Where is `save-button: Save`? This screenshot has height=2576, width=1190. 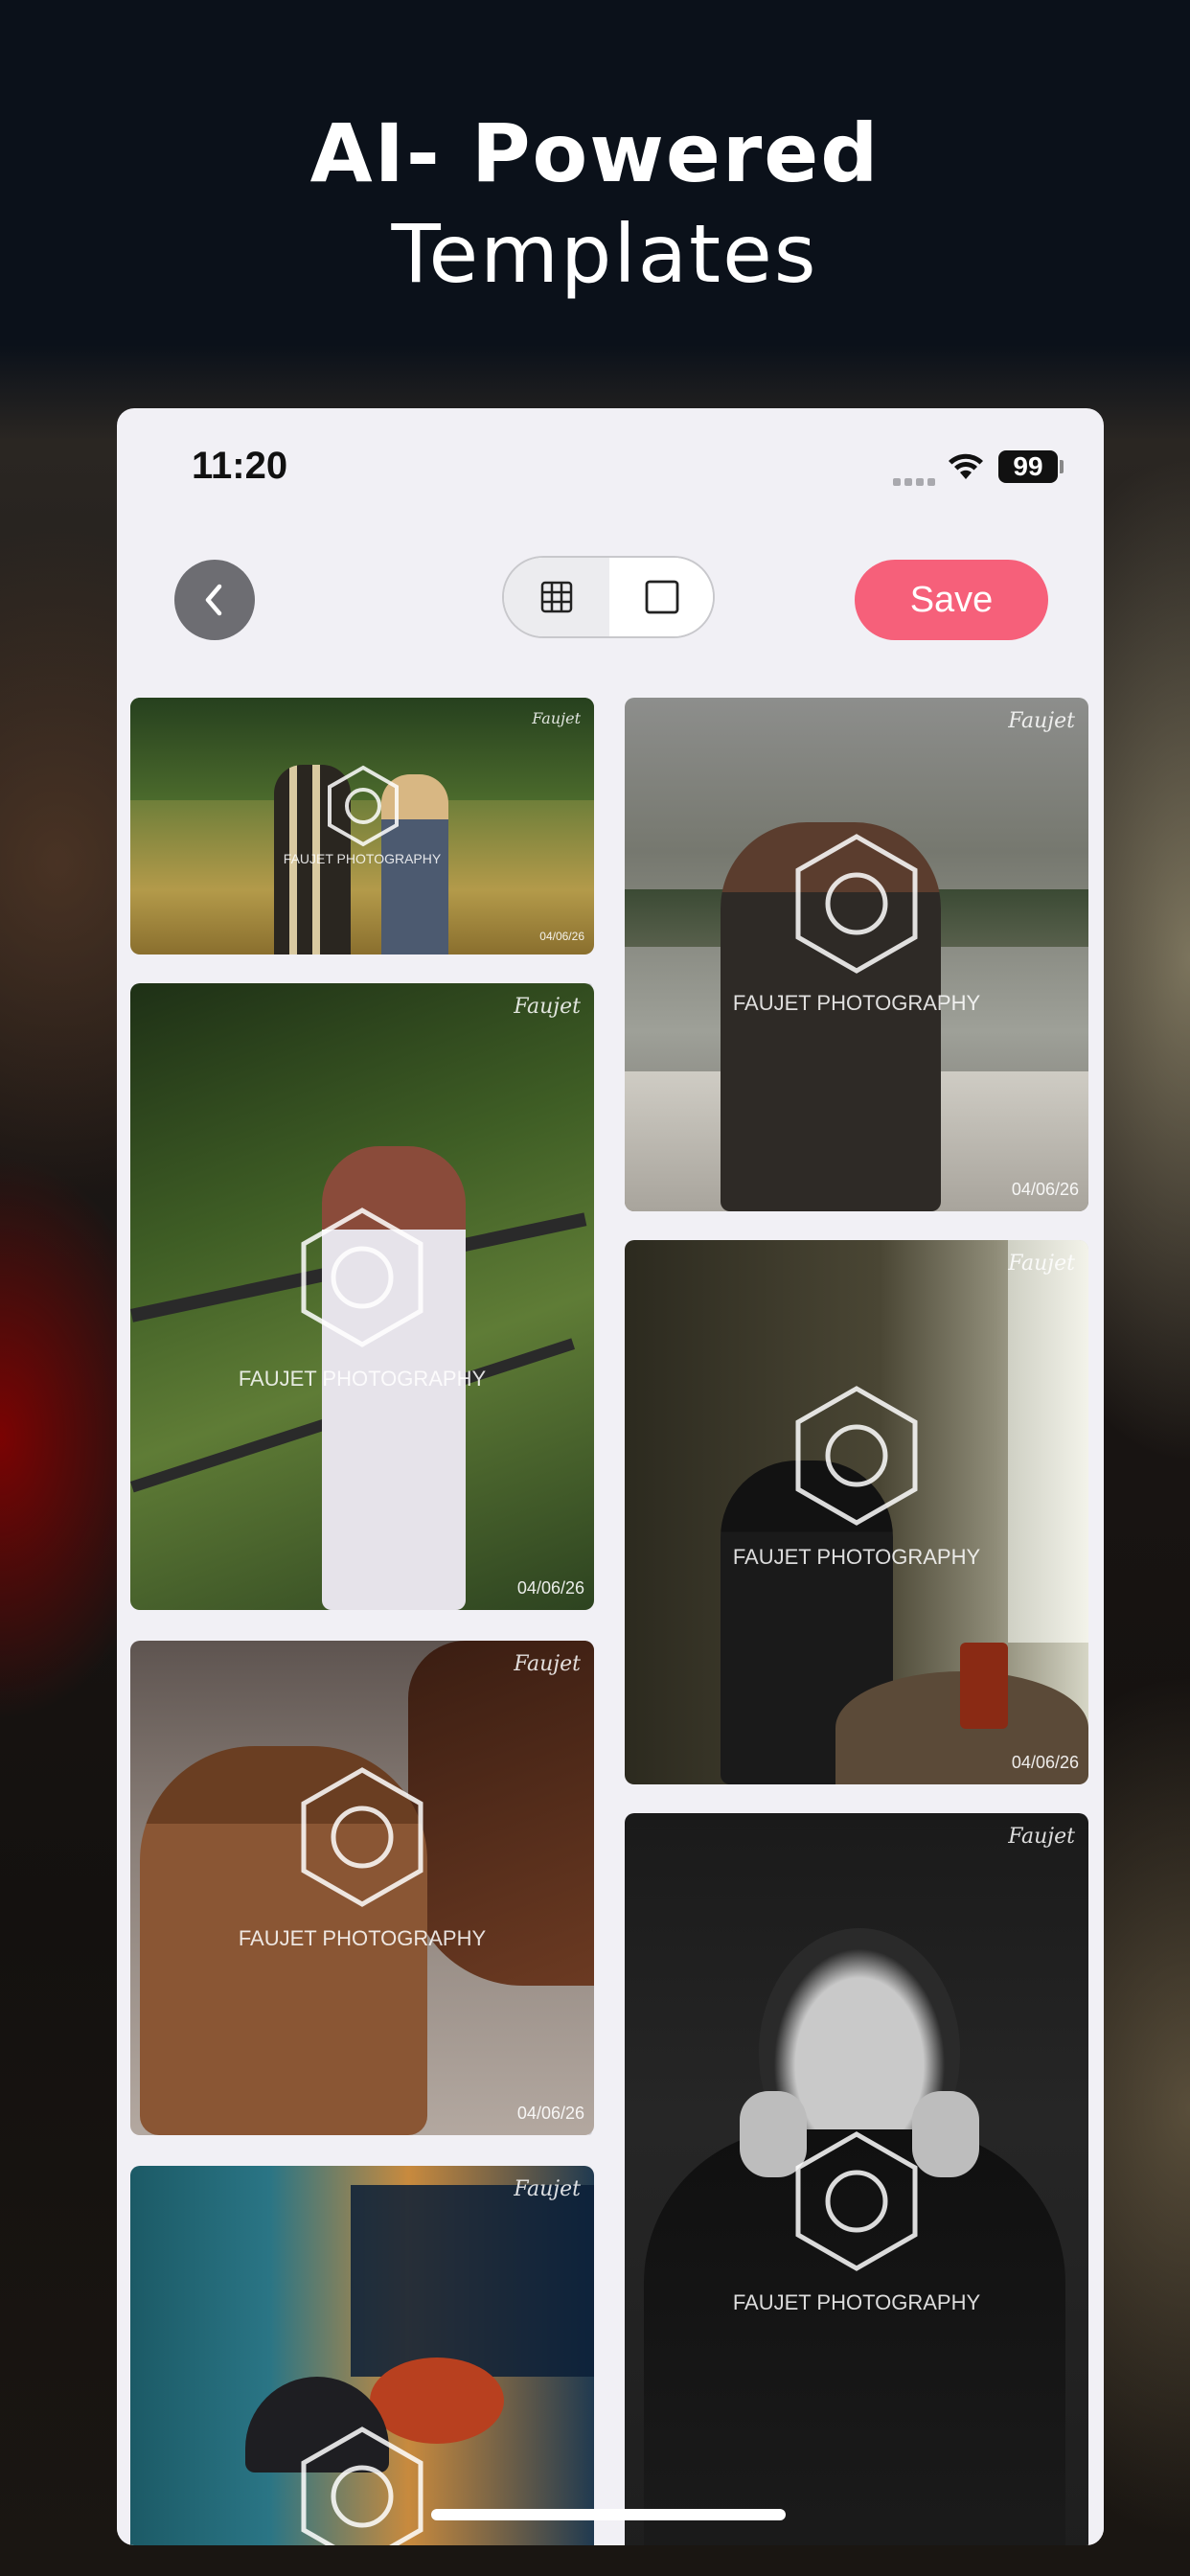 save-button: Save is located at coordinates (952, 600).